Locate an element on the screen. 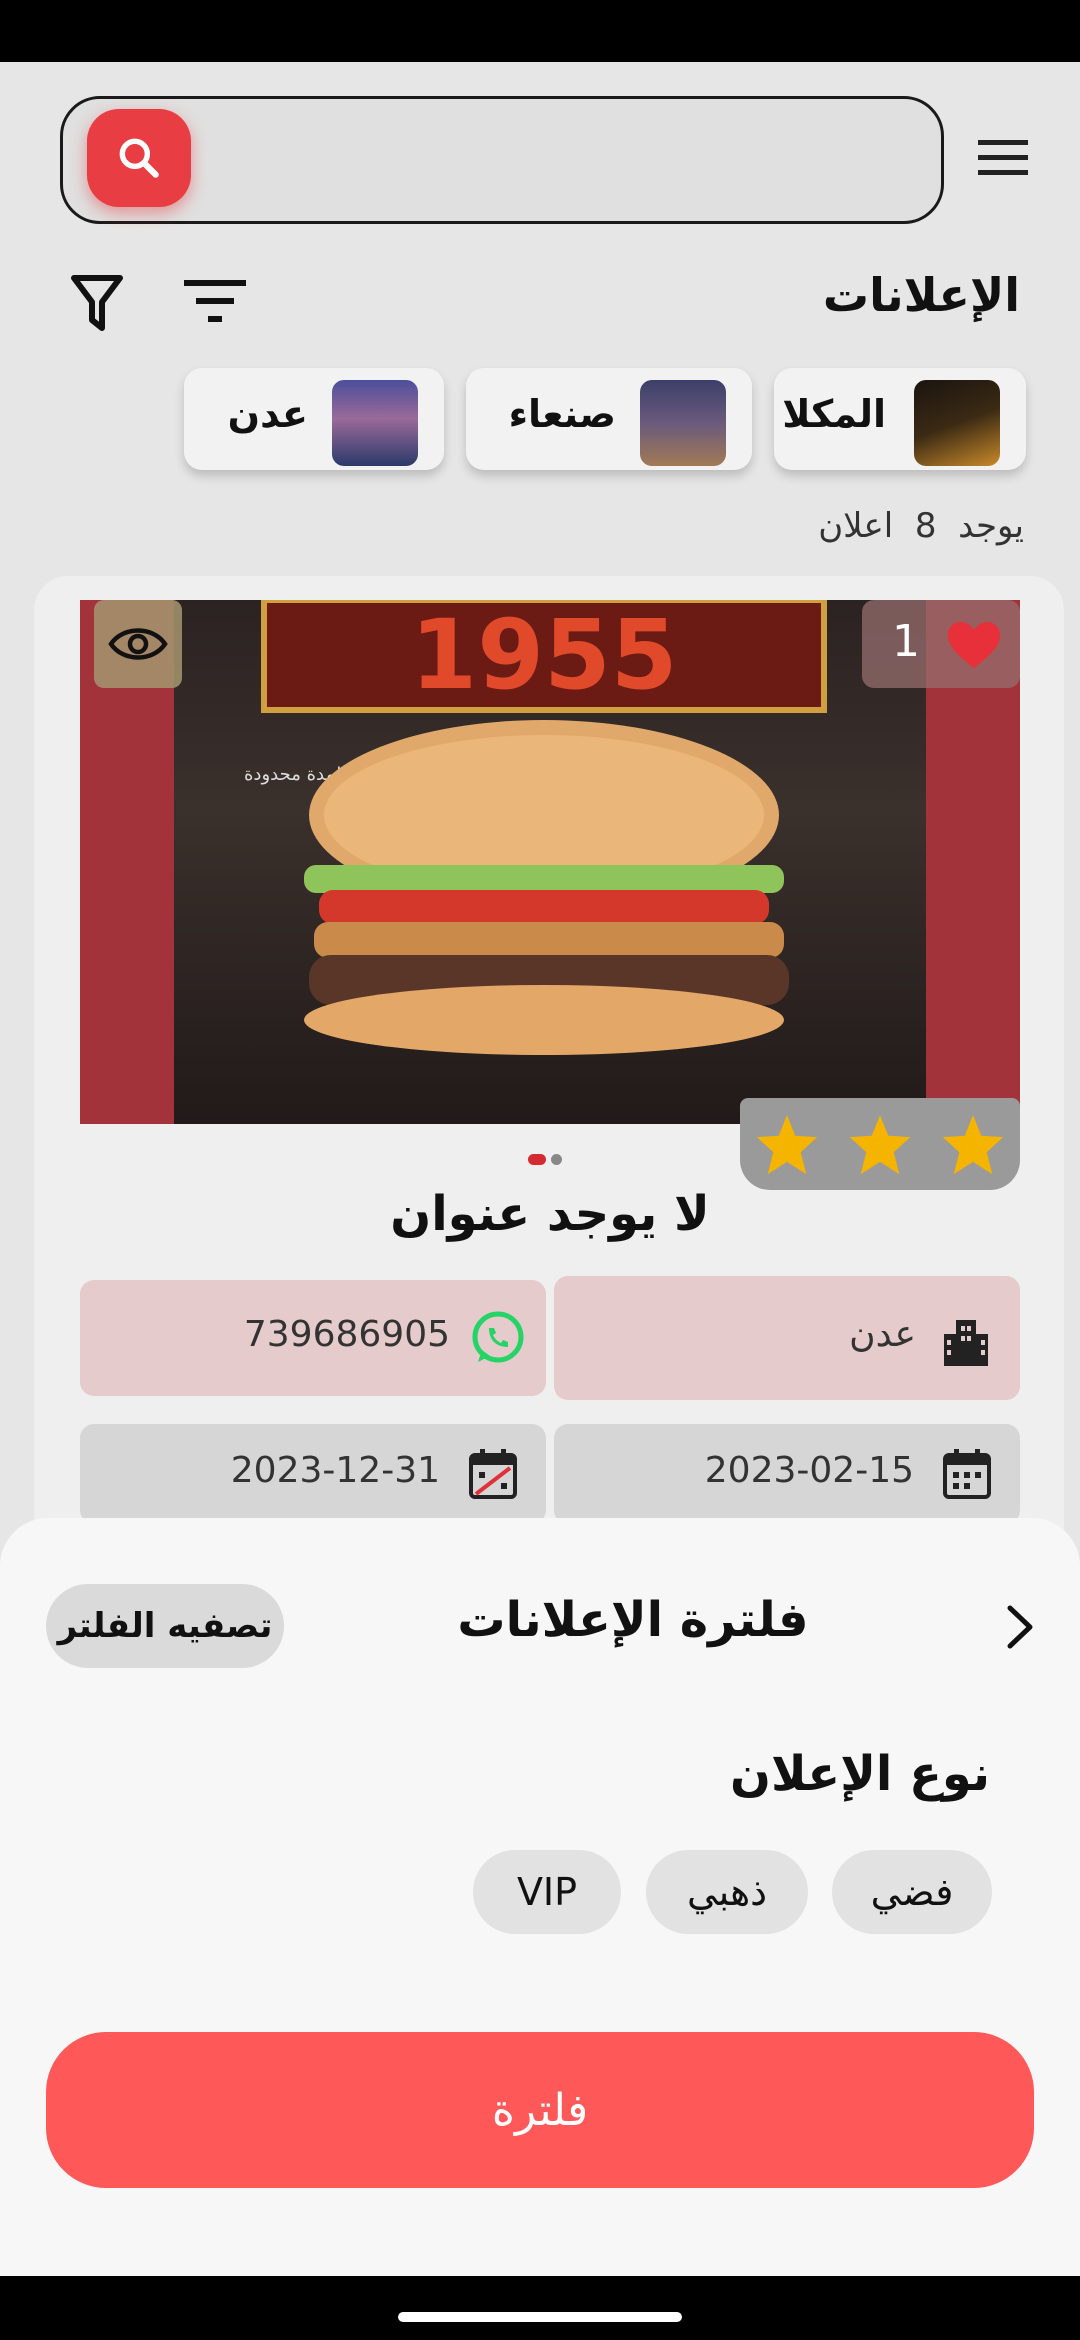 The height and width of the screenshot is (2340, 1080). hamburger-menu-icon is located at coordinates (1004, 158).